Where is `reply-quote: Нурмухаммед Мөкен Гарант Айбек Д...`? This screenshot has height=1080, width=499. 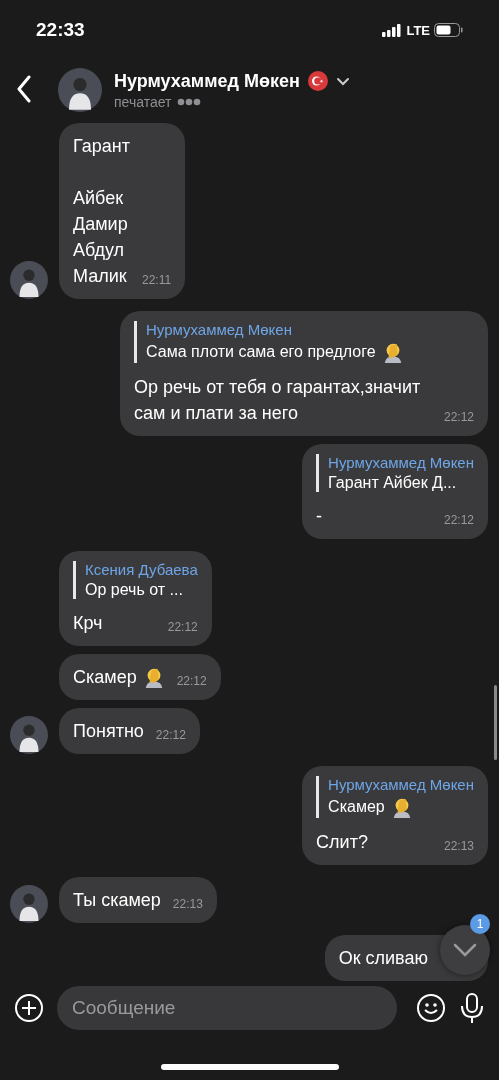 reply-quote: Нурмухаммед Мөкен Гарант Айбек Д... is located at coordinates (395, 473).